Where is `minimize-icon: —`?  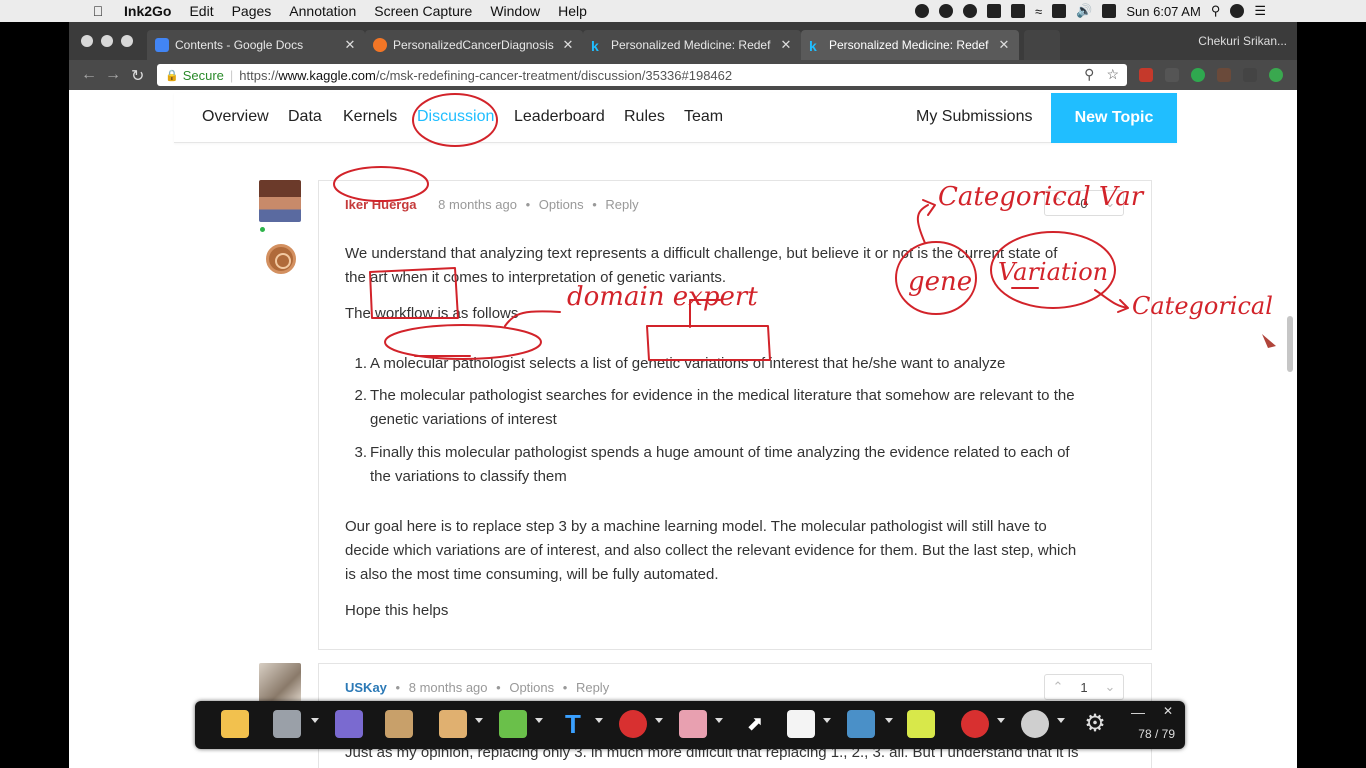 minimize-icon: — is located at coordinates (1138, 712).